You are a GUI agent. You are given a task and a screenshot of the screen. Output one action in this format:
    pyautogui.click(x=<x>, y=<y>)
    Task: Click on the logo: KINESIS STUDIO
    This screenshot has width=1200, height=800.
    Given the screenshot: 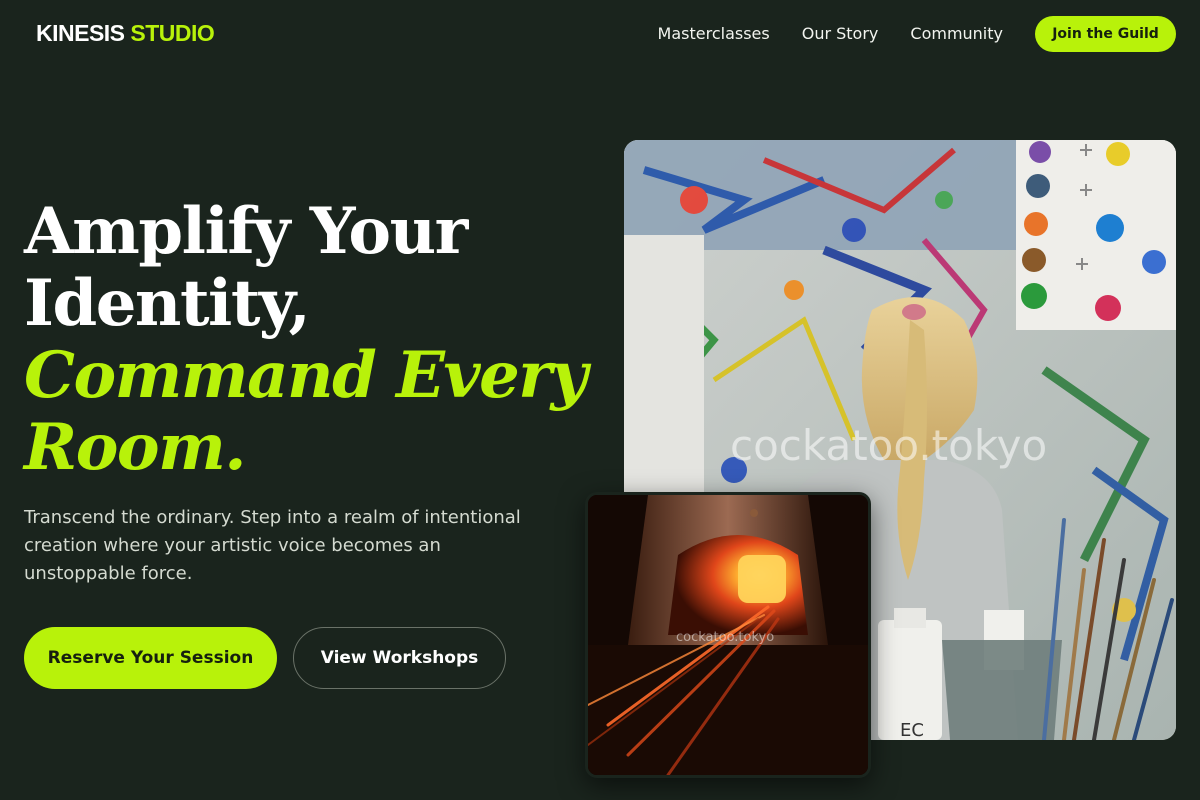 What is the action you would take?
    pyautogui.click(x=125, y=33)
    